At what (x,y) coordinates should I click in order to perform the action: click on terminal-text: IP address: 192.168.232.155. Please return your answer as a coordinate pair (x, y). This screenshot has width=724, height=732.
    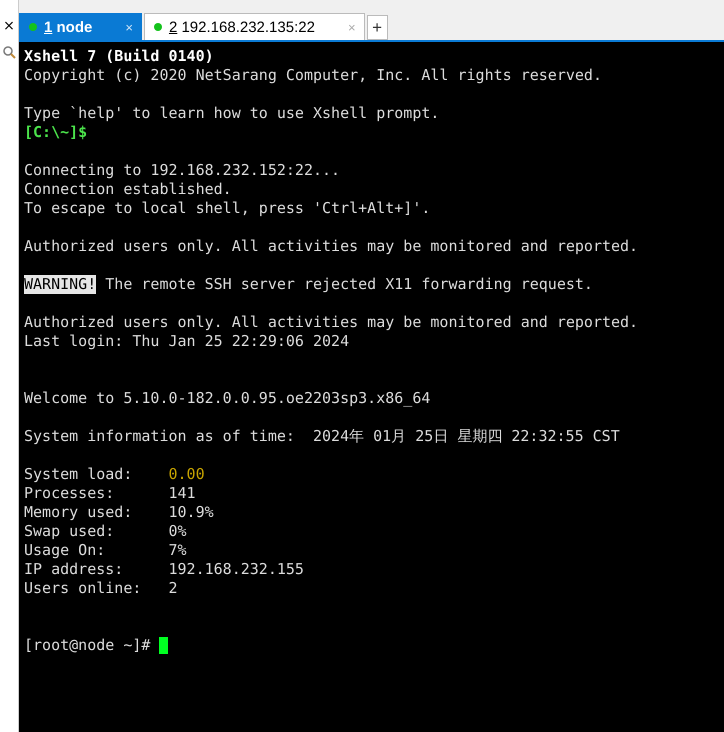
    Looking at the image, I should click on (164, 569).